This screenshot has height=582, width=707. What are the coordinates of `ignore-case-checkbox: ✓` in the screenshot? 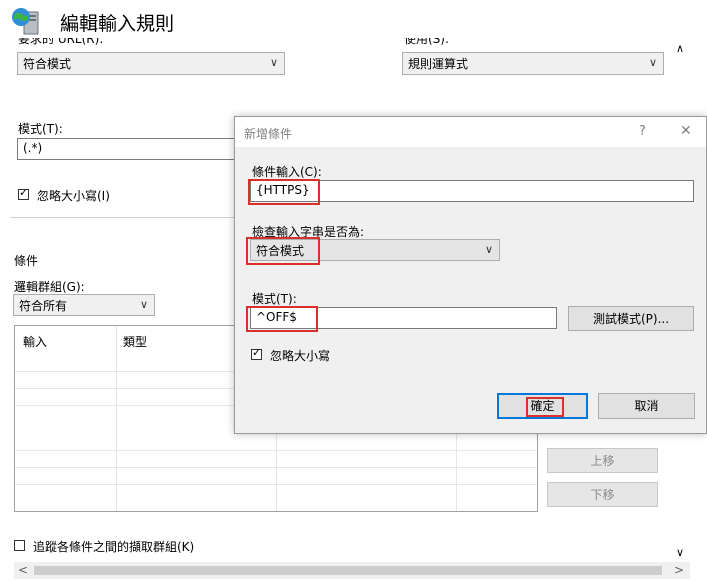 It's located at (23, 193).